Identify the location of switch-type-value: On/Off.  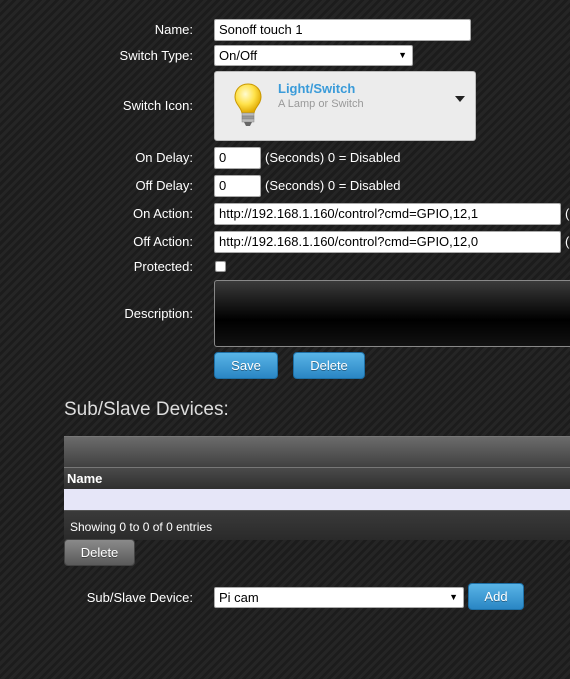
(238, 55).